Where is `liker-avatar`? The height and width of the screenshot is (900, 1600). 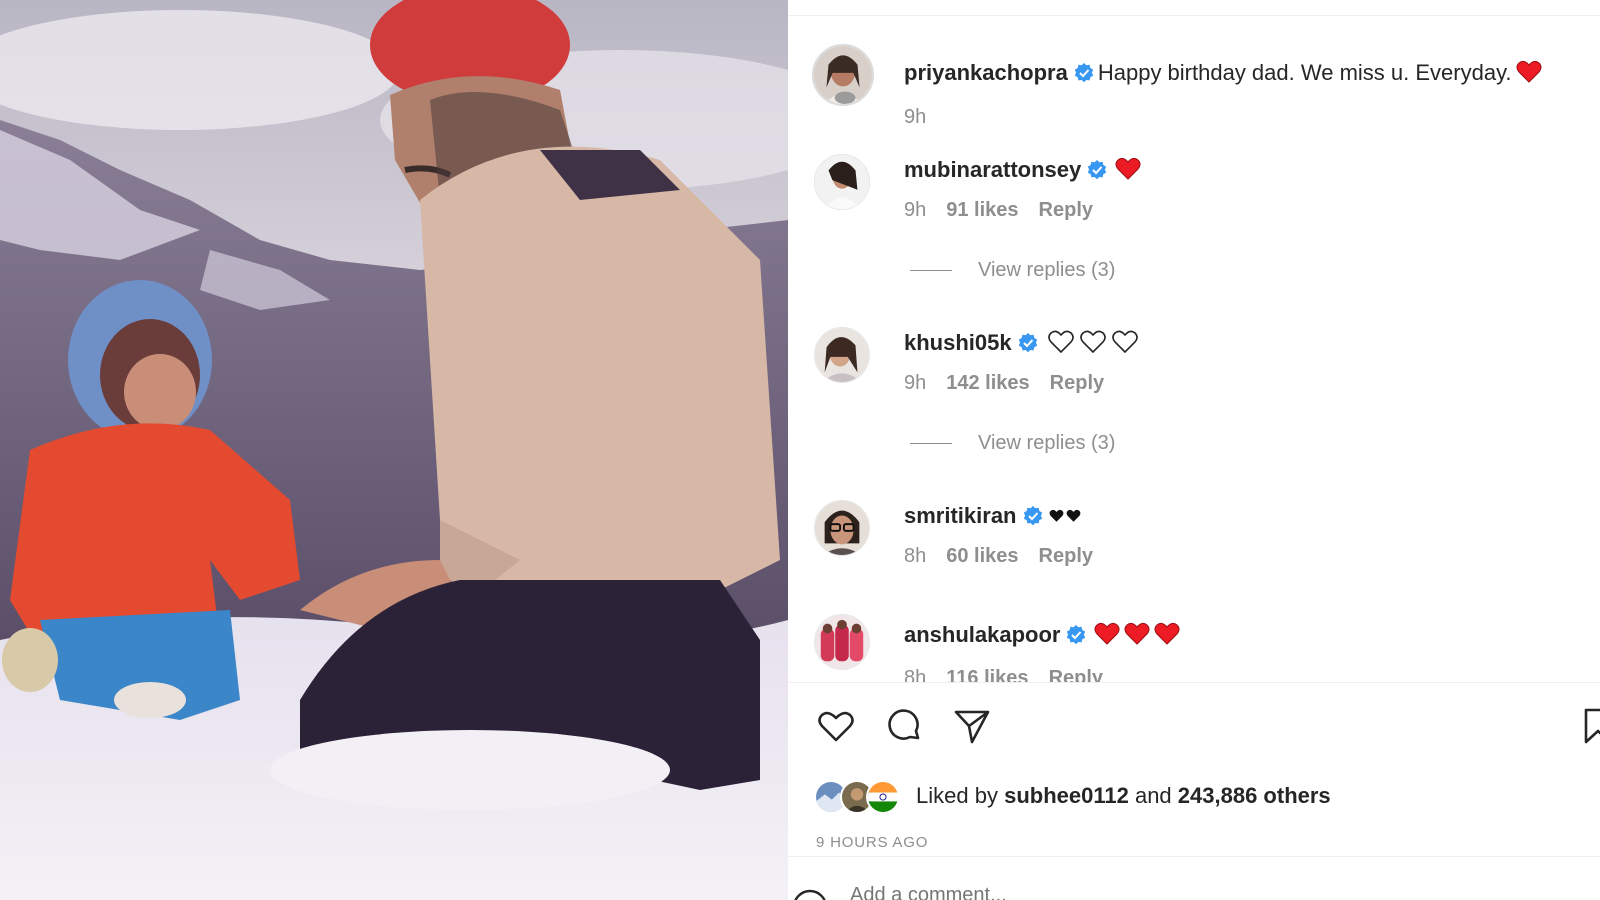 liker-avatar is located at coordinates (883, 797).